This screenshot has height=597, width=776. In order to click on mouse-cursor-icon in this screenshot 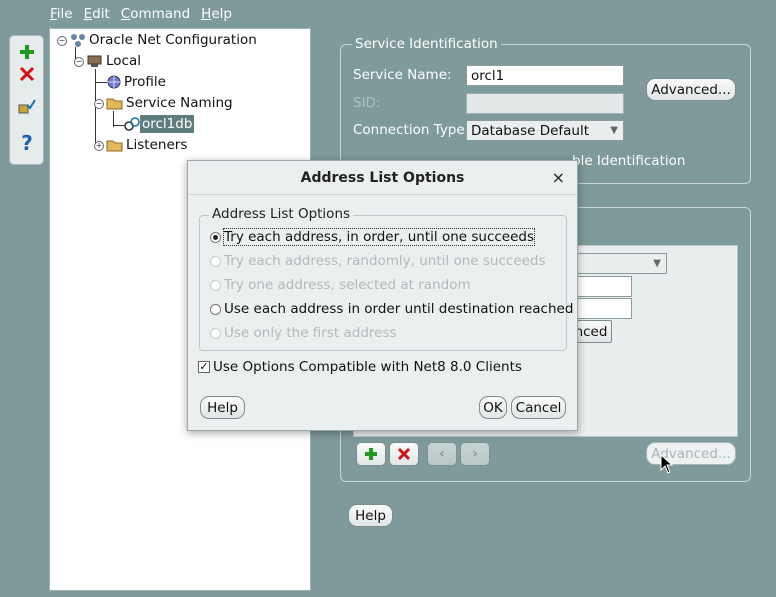, I will do `click(667, 464)`.